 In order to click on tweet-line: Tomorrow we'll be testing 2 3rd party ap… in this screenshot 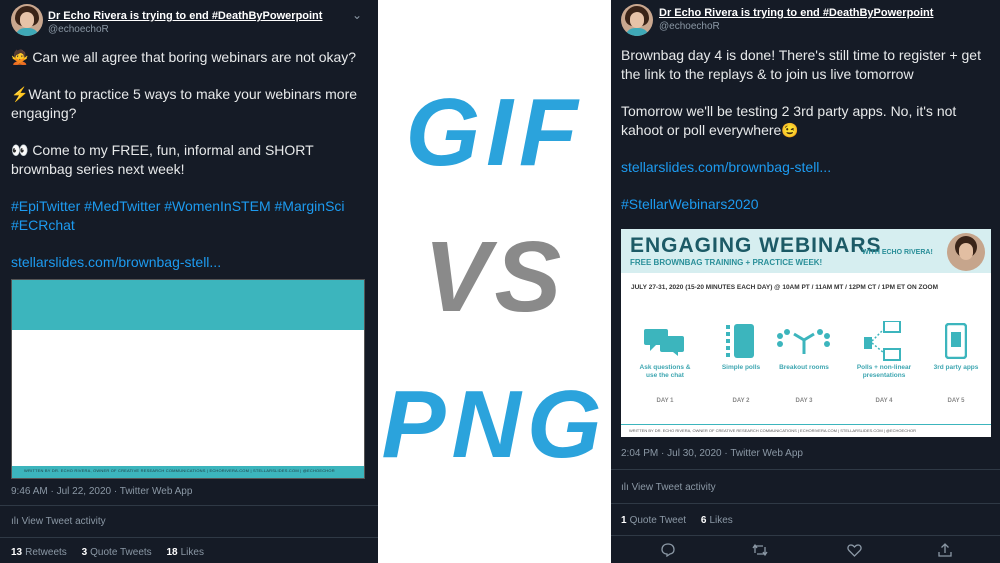, I will do `click(789, 120)`.